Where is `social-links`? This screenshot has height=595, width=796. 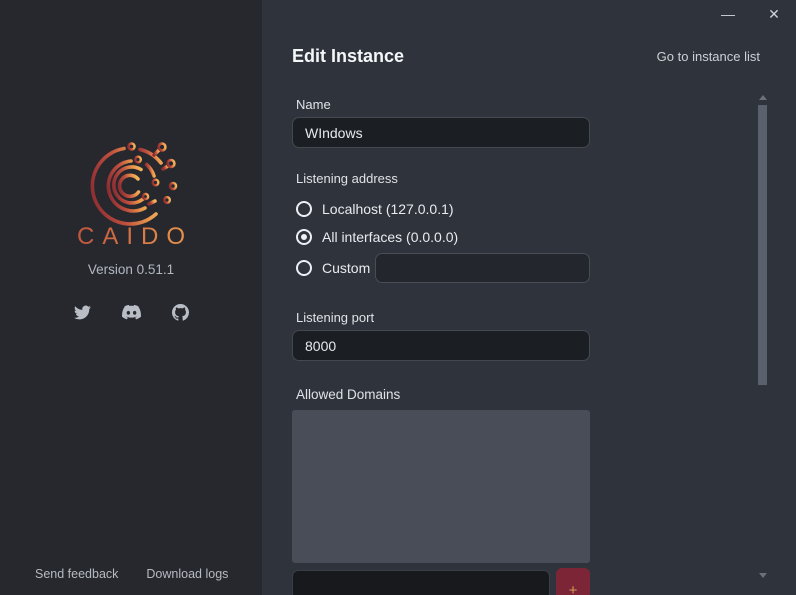
social-links is located at coordinates (131, 312).